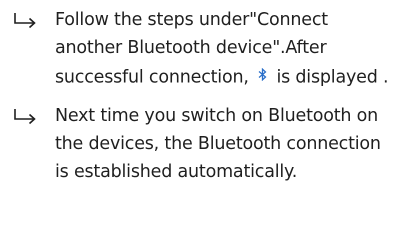 The width and height of the screenshot is (395, 241). What do you see at coordinates (330, 77) in the screenshot?
I see `step-text-after: is displayed .` at bounding box center [330, 77].